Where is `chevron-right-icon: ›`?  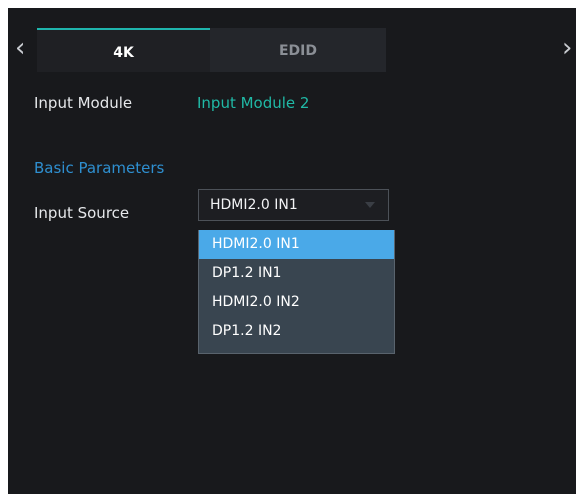 chevron-right-icon: › is located at coordinates (567, 50).